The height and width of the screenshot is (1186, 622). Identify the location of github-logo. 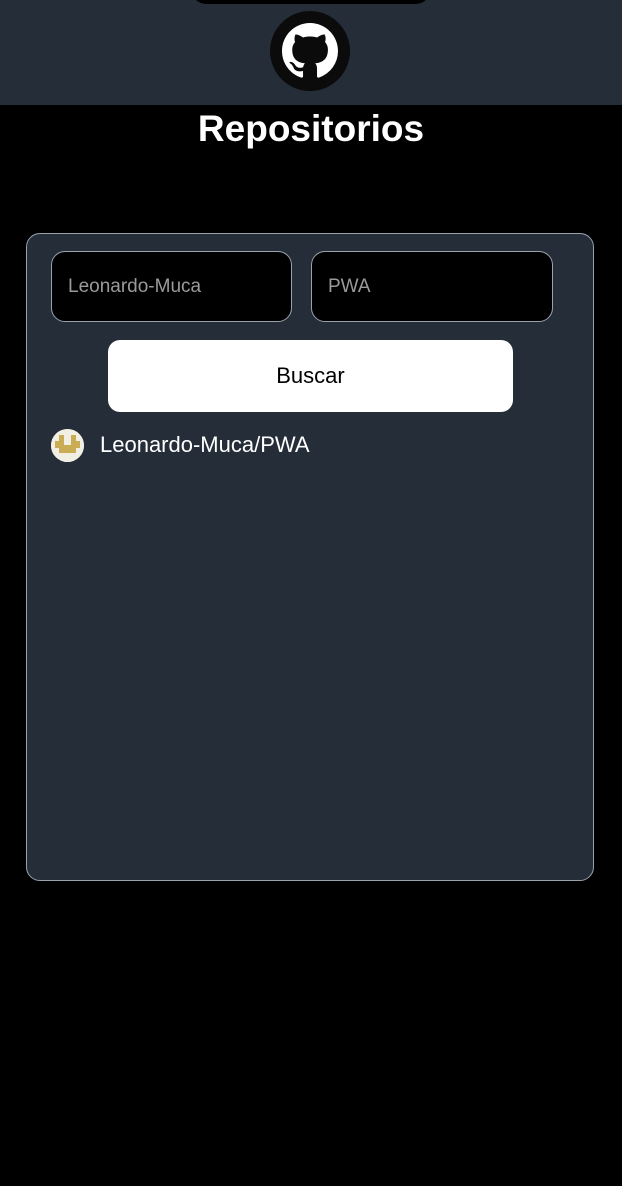
(310, 51).